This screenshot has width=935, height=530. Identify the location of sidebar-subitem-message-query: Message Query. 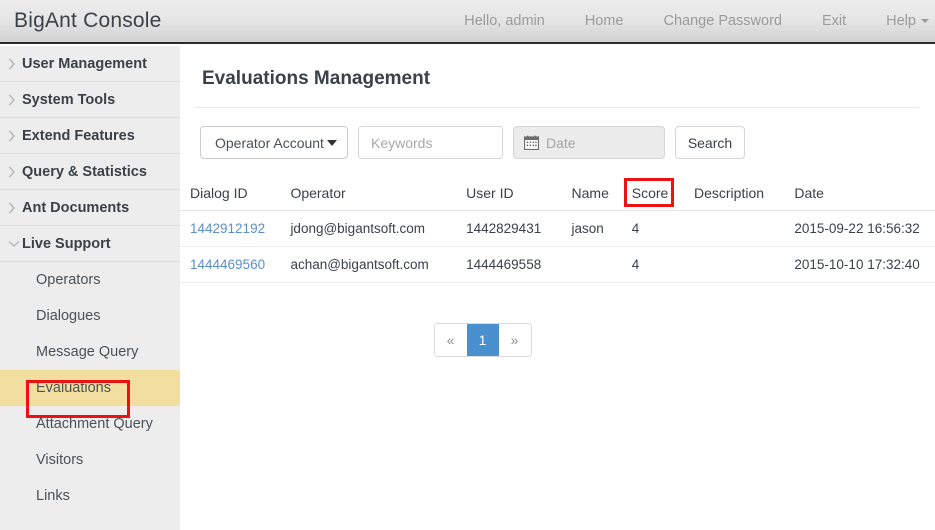
(90, 352).